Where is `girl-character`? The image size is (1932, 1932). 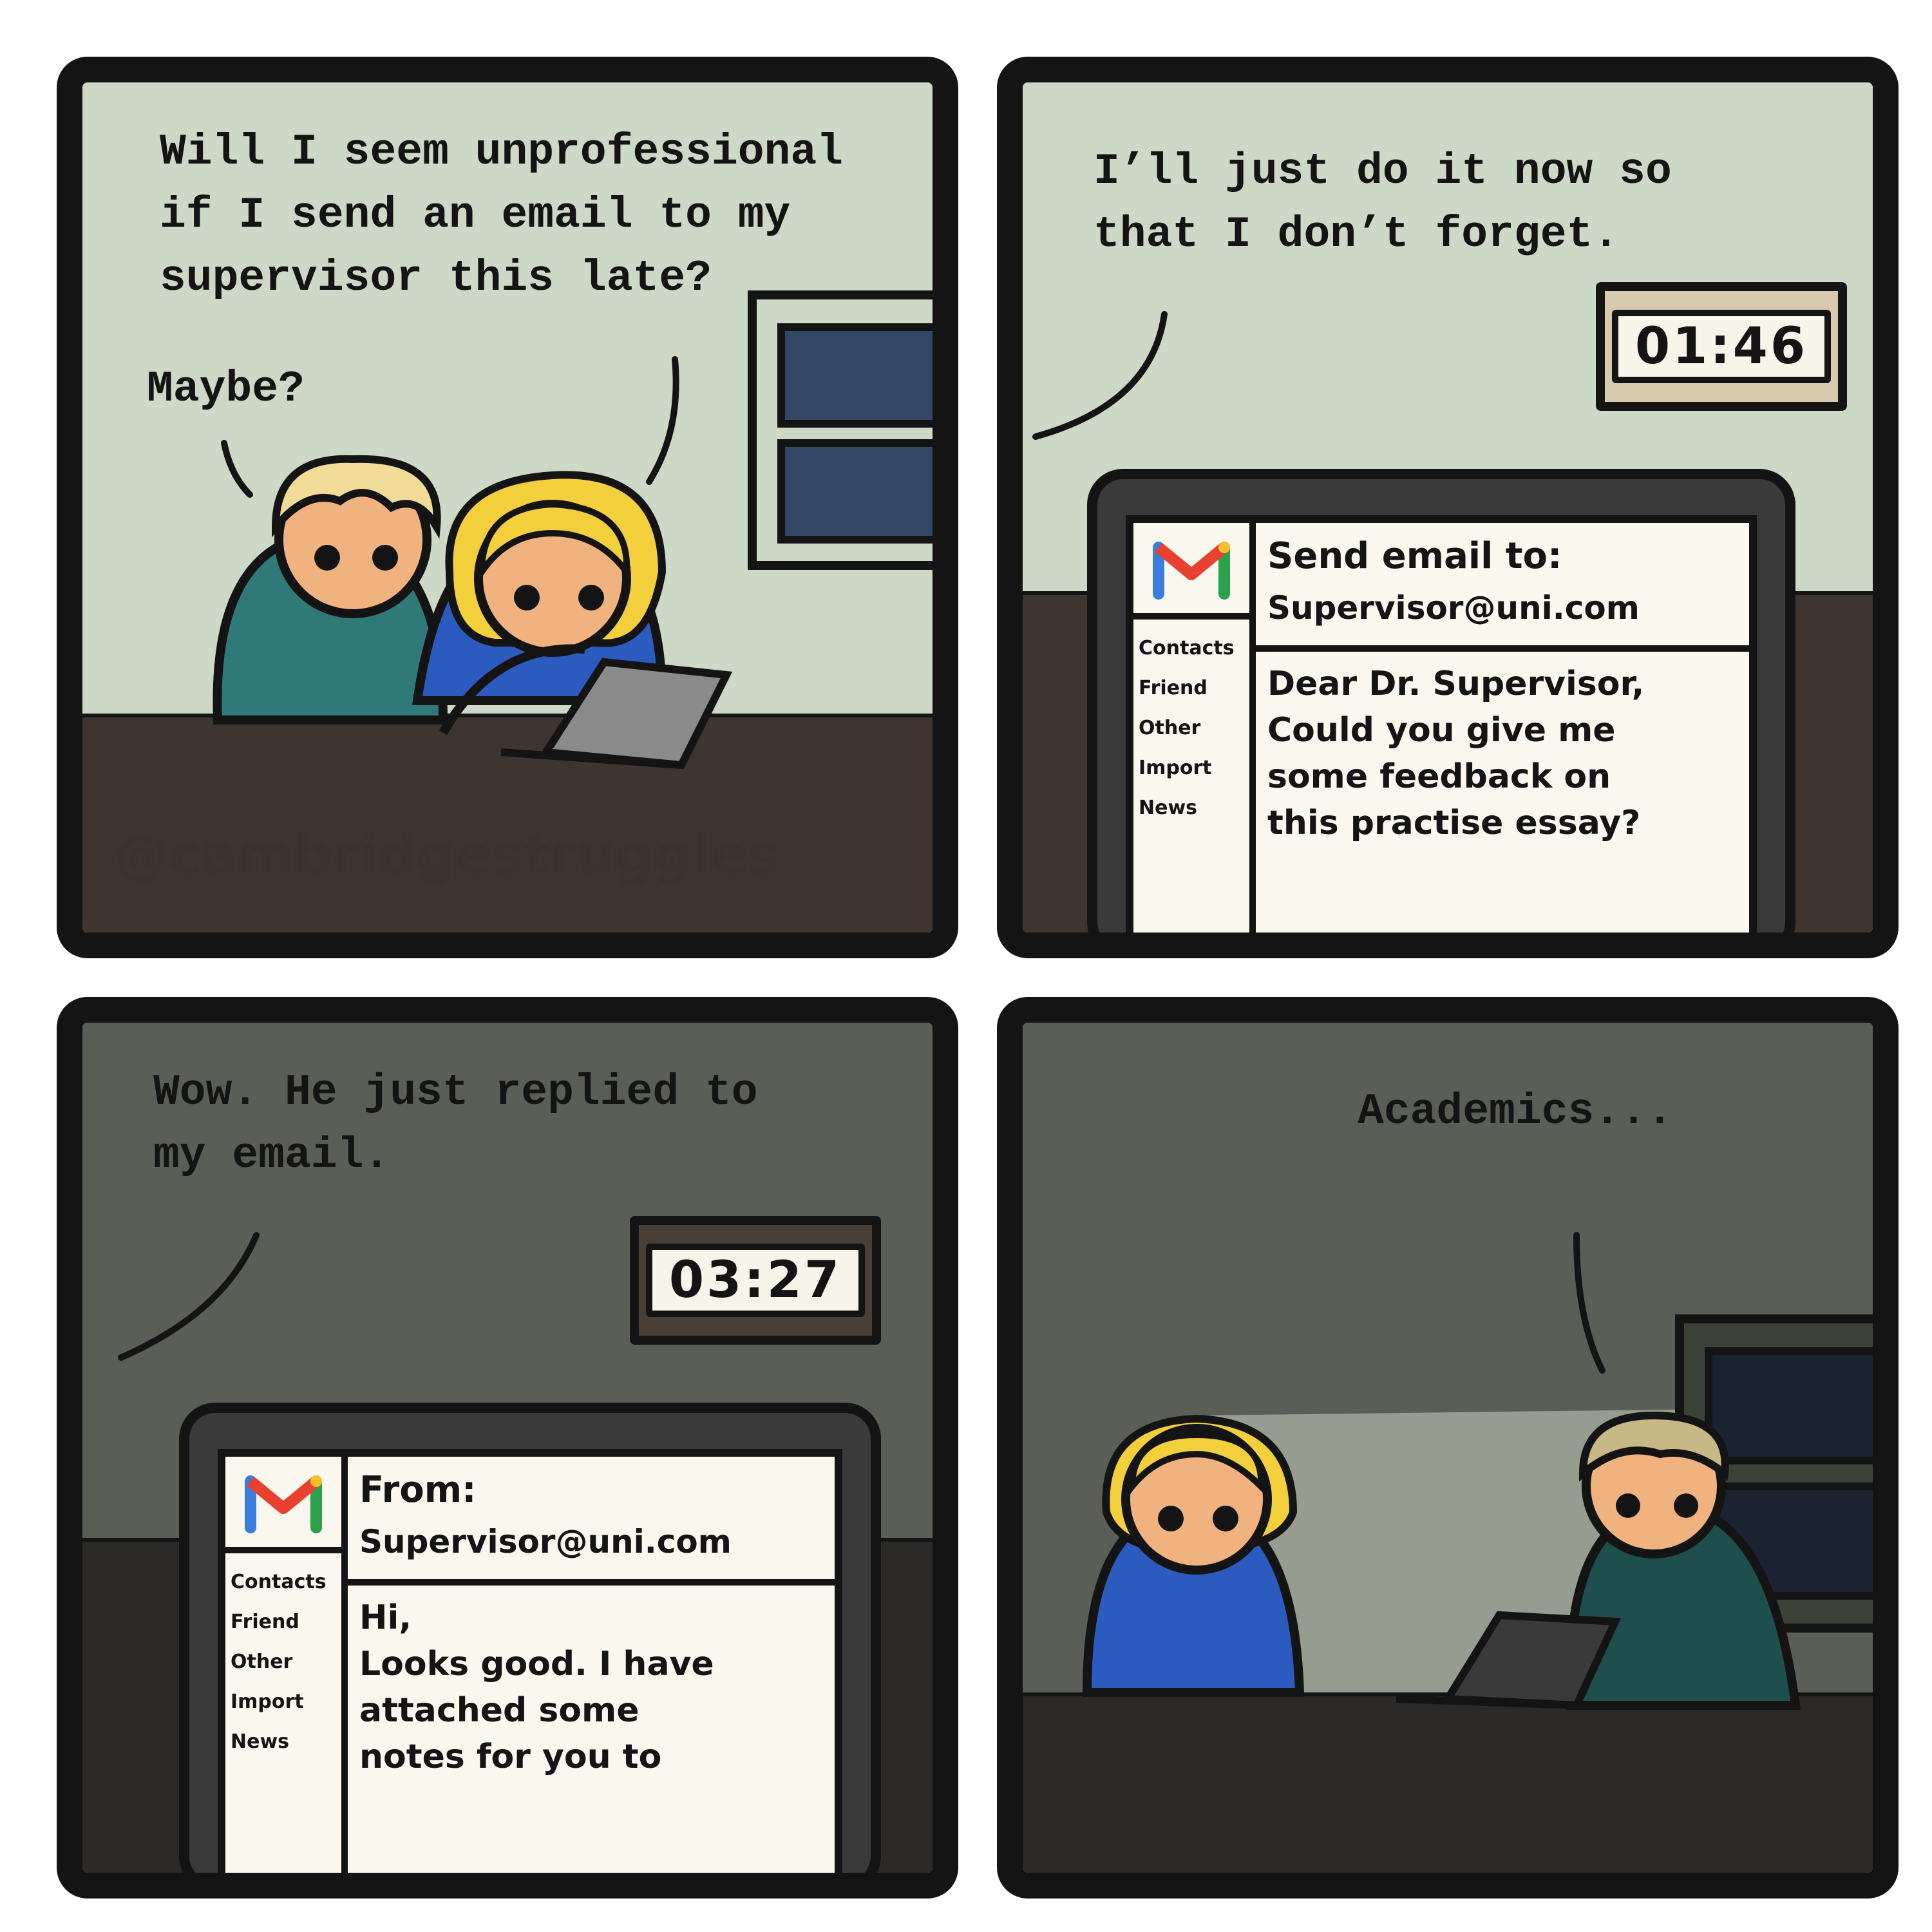 girl-character is located at coordinates (1193, 1556).